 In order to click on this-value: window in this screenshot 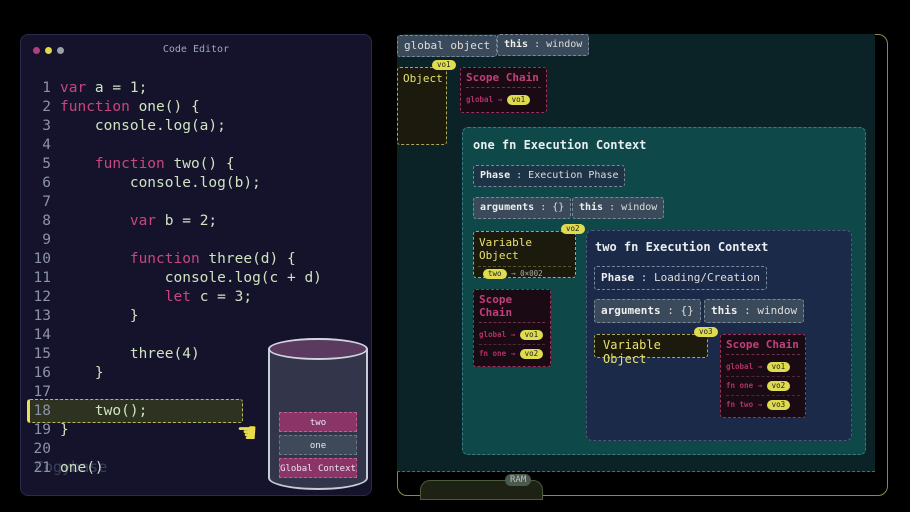, I will do `click(564, 44)`.